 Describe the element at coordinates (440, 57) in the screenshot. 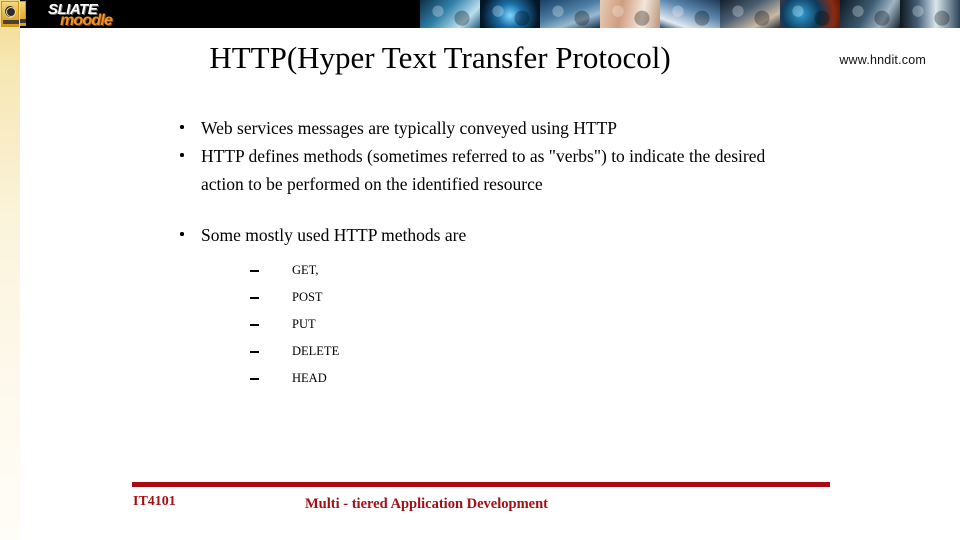

I see `page-title: HTTP(Hyper Text Transfer Protocol)` at that location.